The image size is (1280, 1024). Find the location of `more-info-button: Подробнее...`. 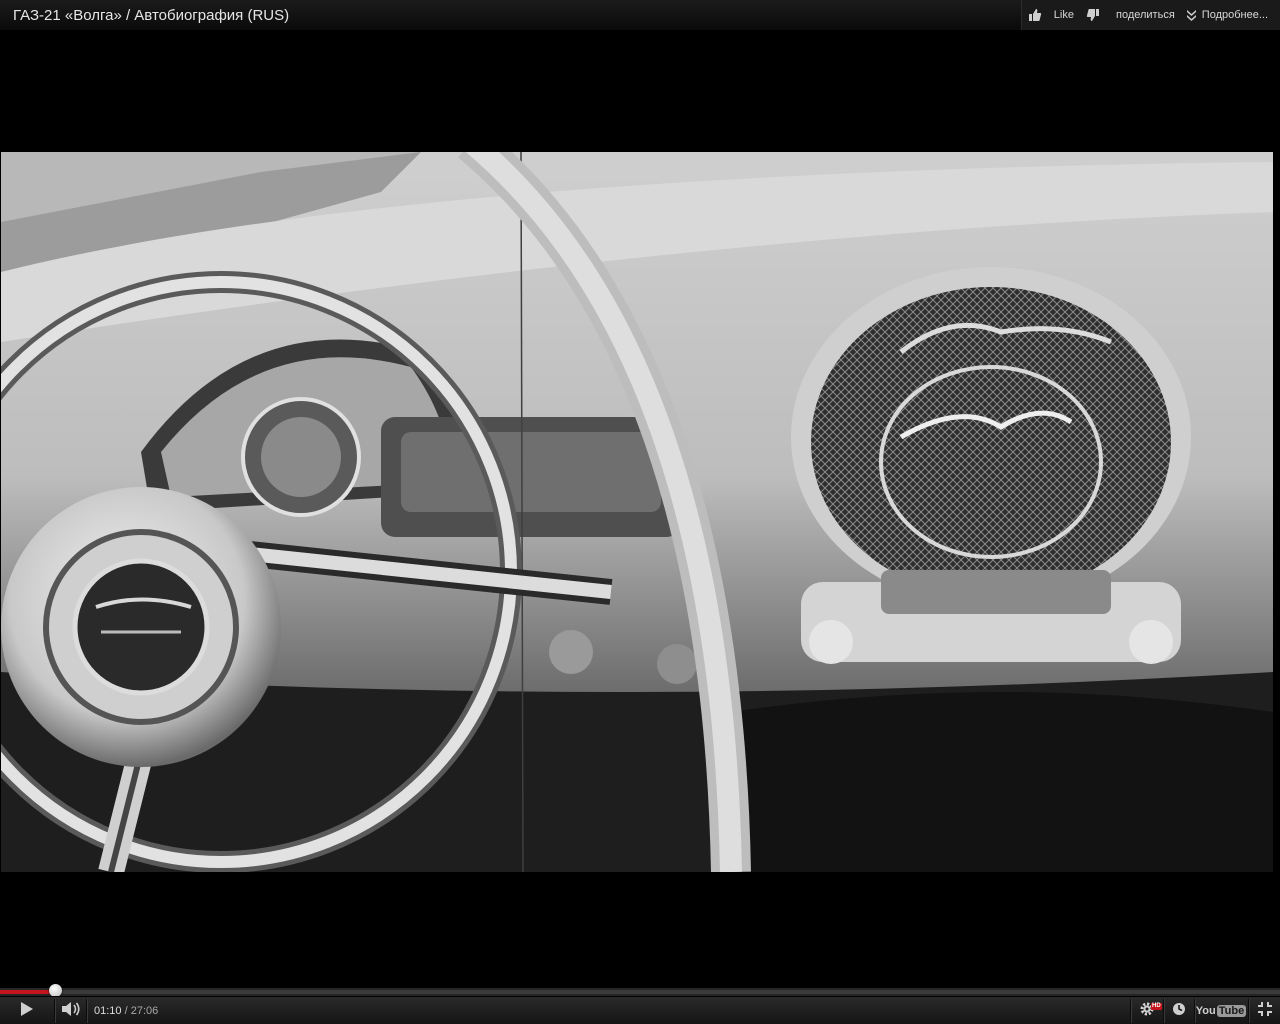

more-info-button: Подробнее... is located at coordinates (1227, 15).